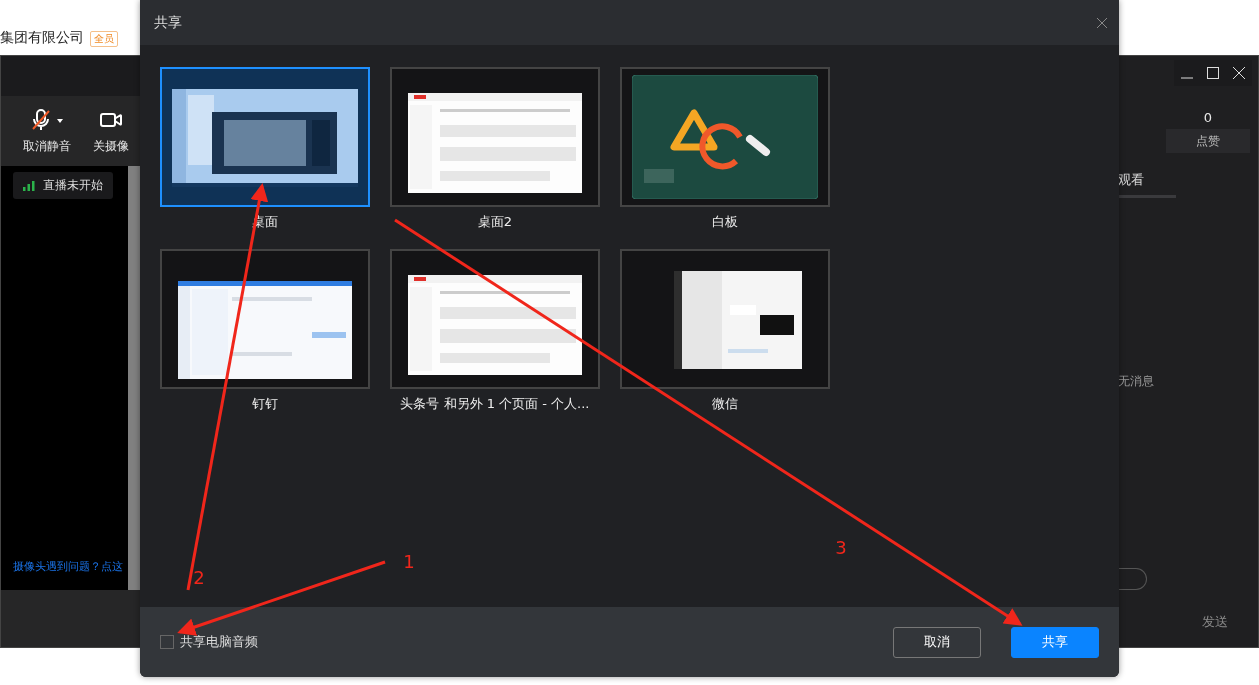 The height and width of the screenshot is (685, 1259). What do you see at coordinates (265, 404) in the screenshot?
I see `source-label: 钉钉` at bounding box center [265, 404].